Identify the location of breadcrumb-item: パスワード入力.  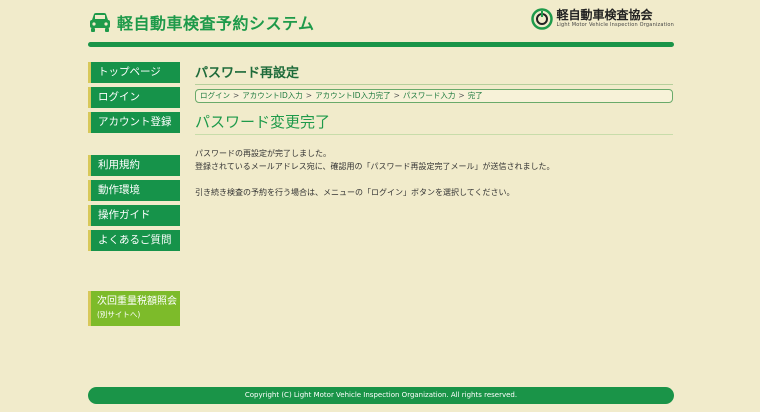
(429, 95).